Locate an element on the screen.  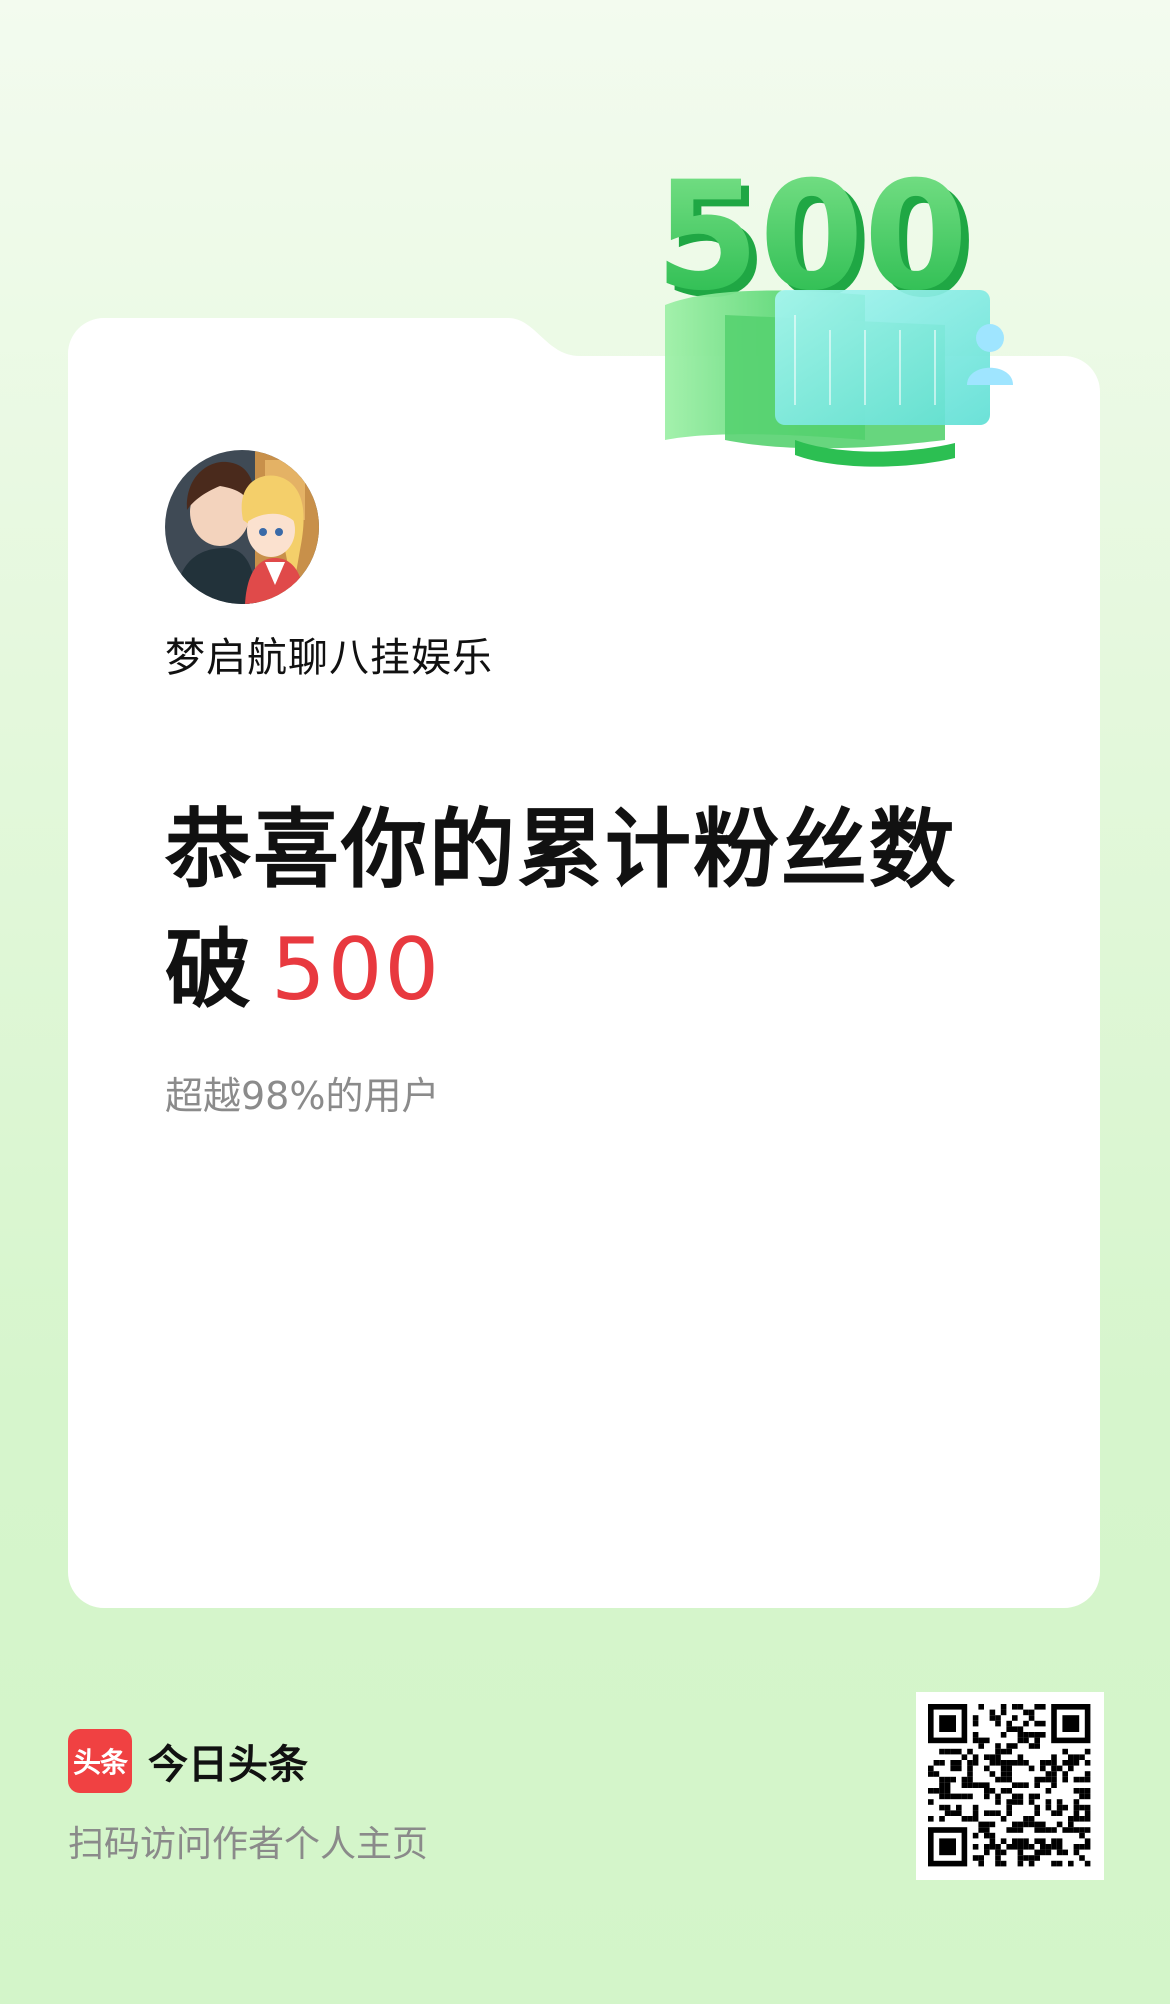
qr-code is located at coordinates (1010, 1786).